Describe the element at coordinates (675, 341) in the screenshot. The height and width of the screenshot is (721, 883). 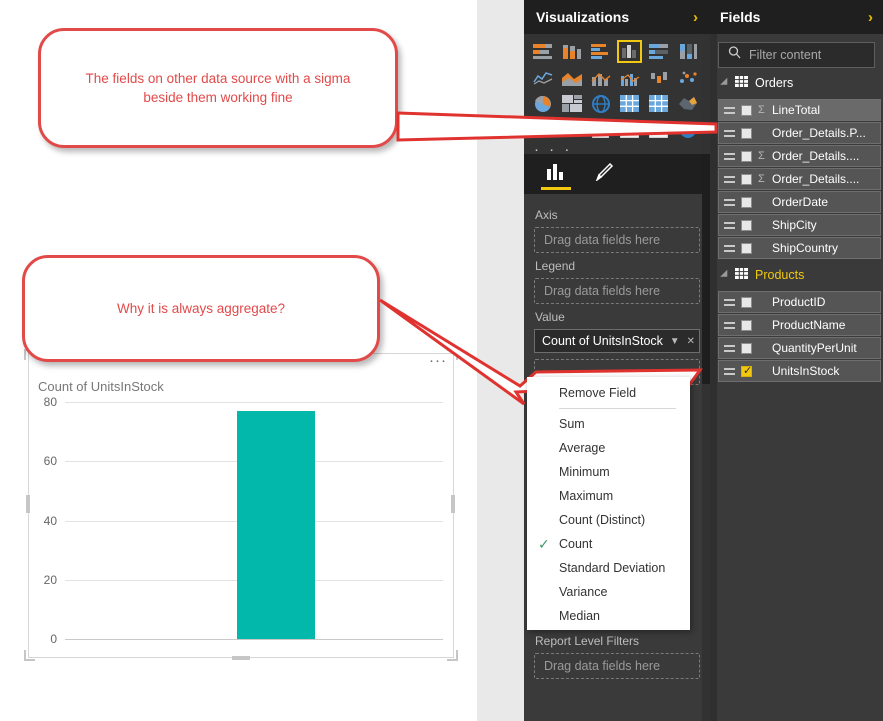
I see `chevron-down-icon: ▼` at that location.